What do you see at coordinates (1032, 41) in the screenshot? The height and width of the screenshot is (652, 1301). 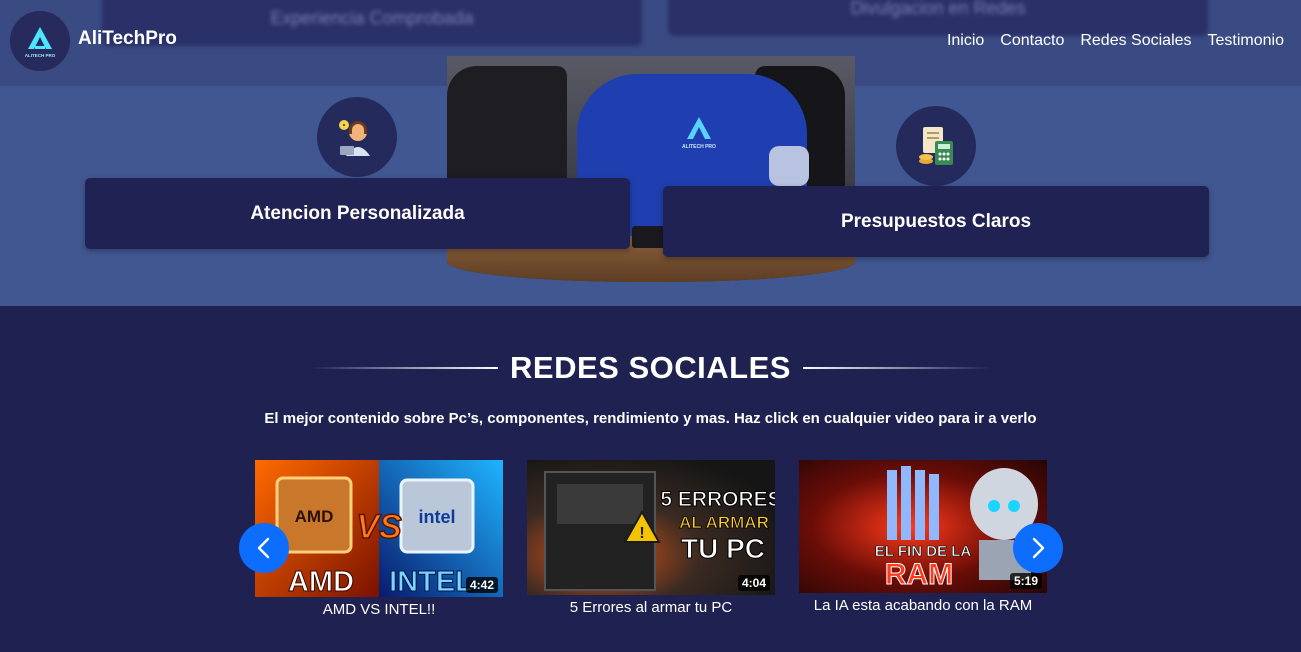 I see `nav-link-contacto: Contacto` at bounding box center [1032, 41].